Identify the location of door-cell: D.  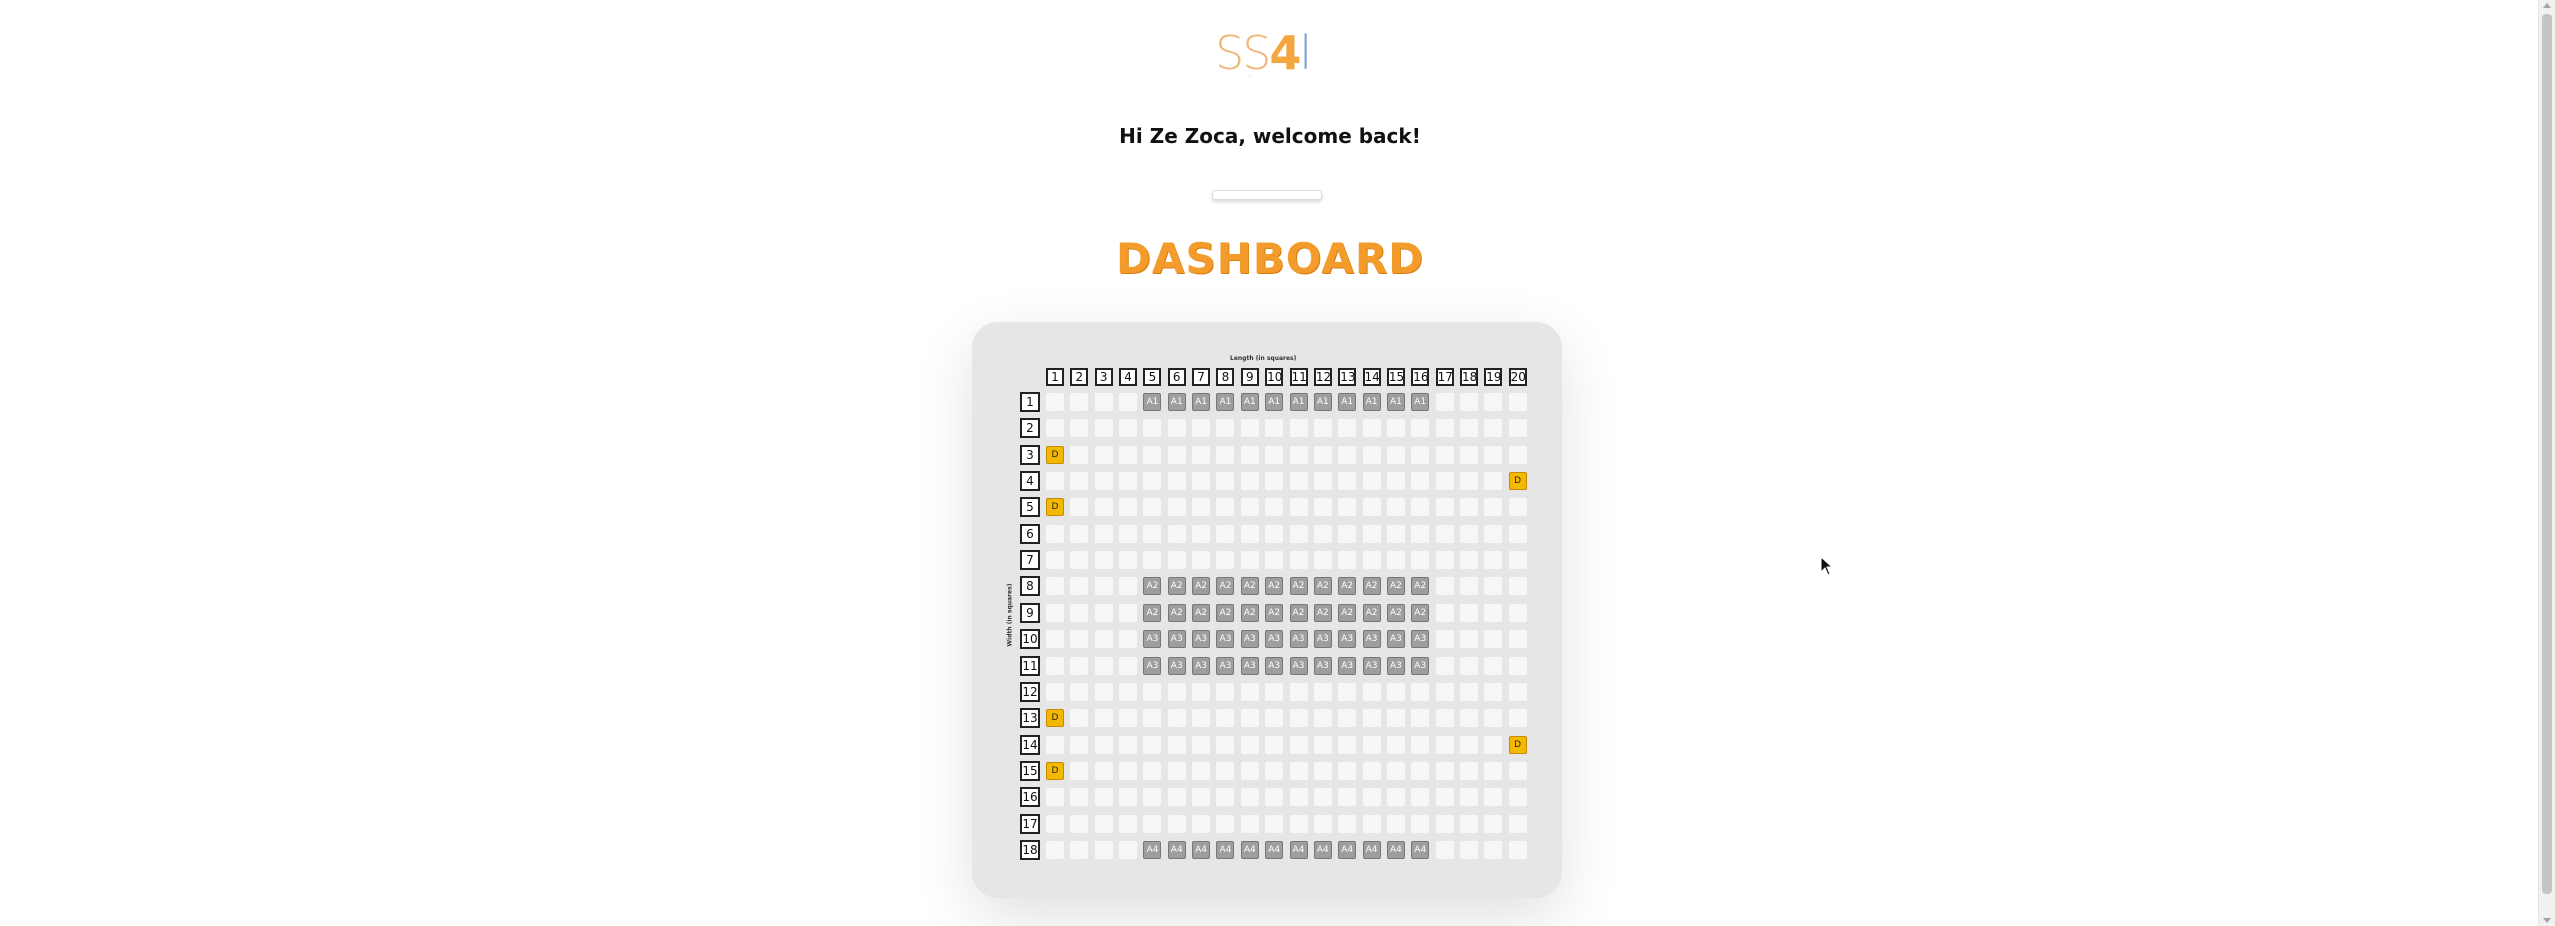
(1055, 507).